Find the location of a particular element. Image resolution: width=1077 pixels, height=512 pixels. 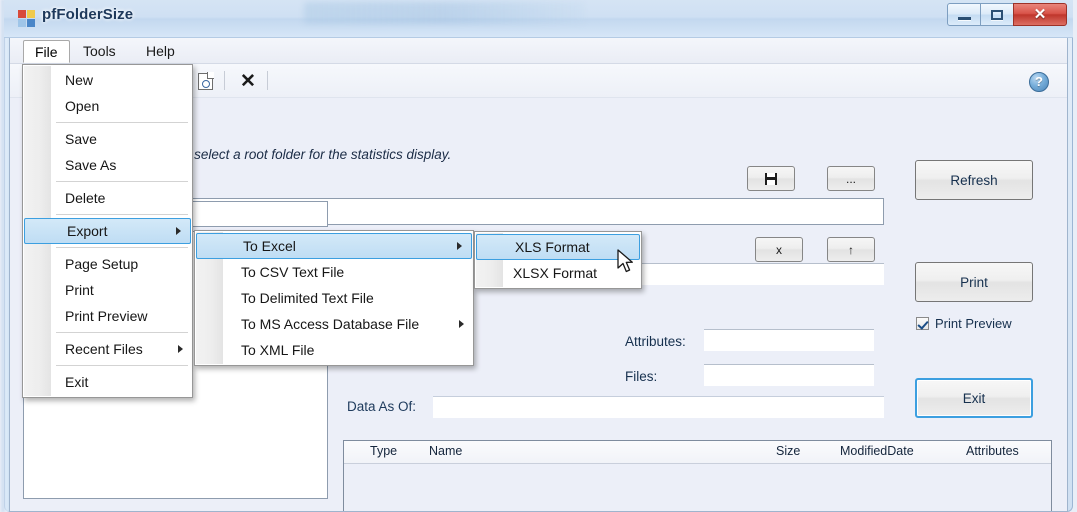

maximize-button is located at coordinates (997, 14).